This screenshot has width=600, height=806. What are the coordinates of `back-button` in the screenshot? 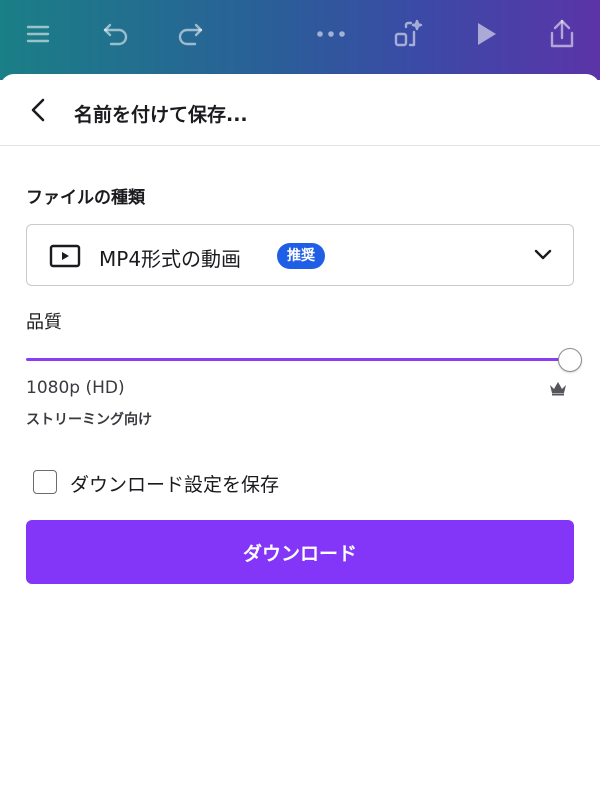 It's located at (38, 110).